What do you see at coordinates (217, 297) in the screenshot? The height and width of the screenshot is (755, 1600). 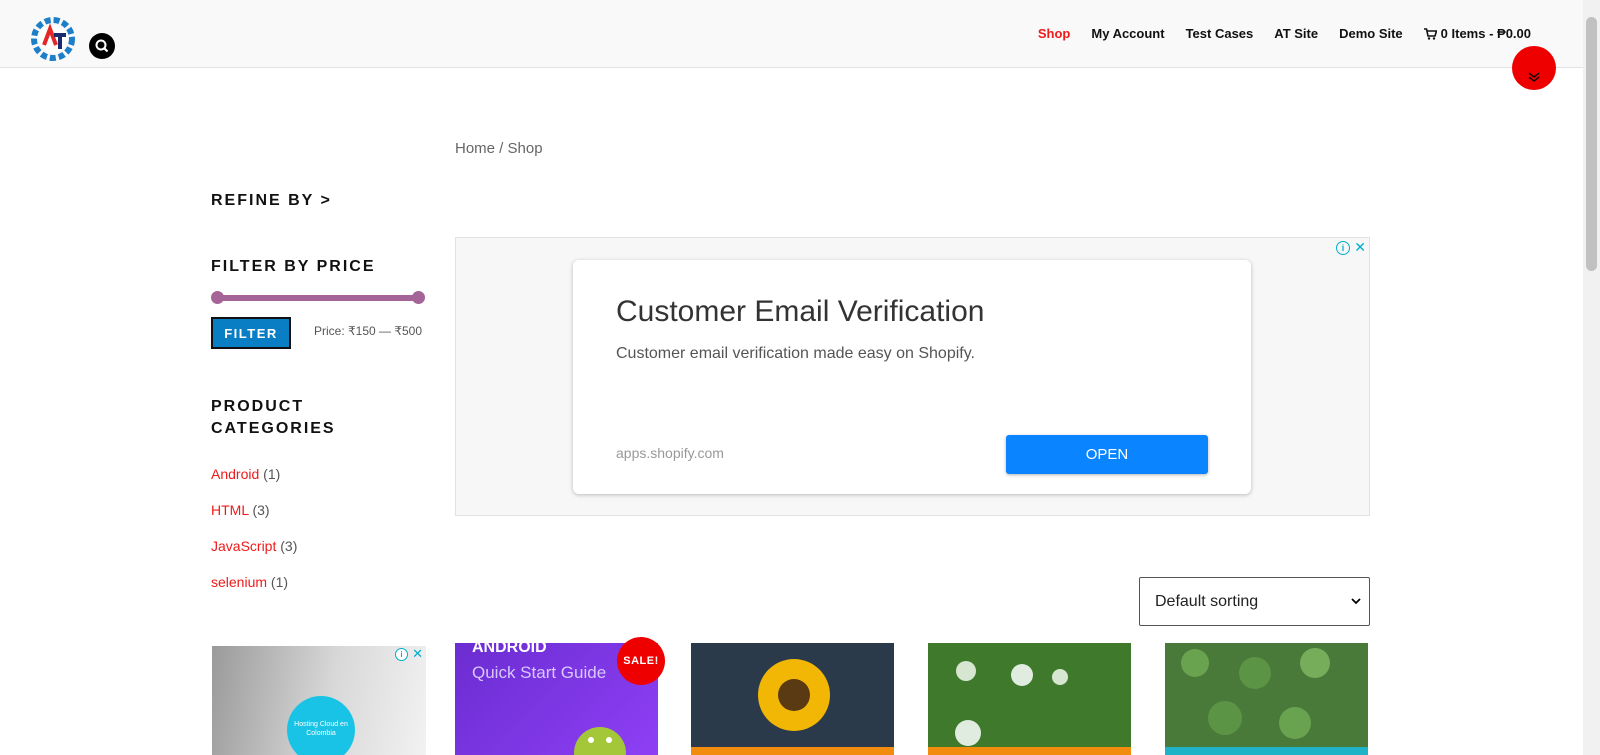 I see `price-slider-min-handle` at bounding box center [217, 297].